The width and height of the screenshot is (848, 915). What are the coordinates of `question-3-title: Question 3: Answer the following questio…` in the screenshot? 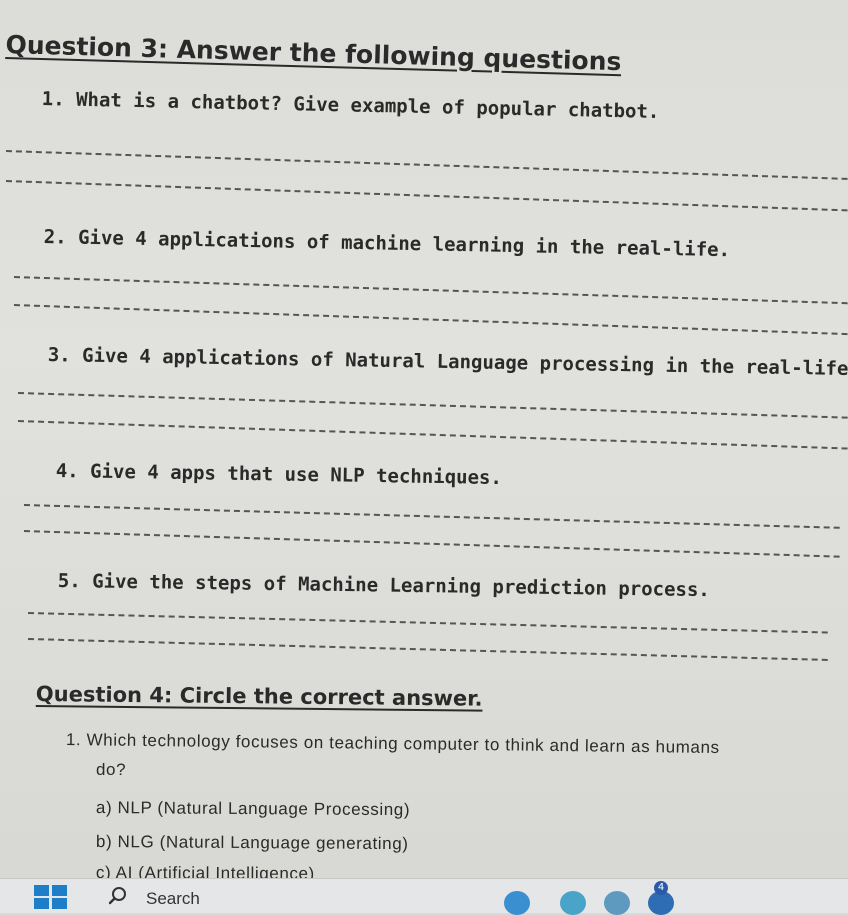 It's located at (313, 53).